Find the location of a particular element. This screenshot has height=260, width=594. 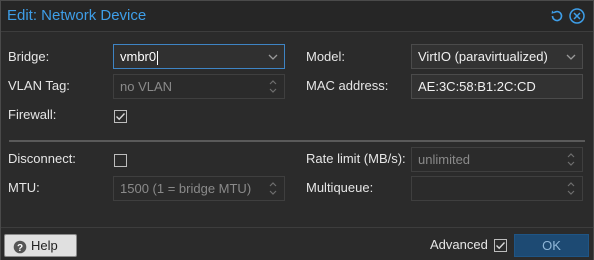

model-combobox: VirtIO (paravirtualized) is located at coordinates (497, 56).